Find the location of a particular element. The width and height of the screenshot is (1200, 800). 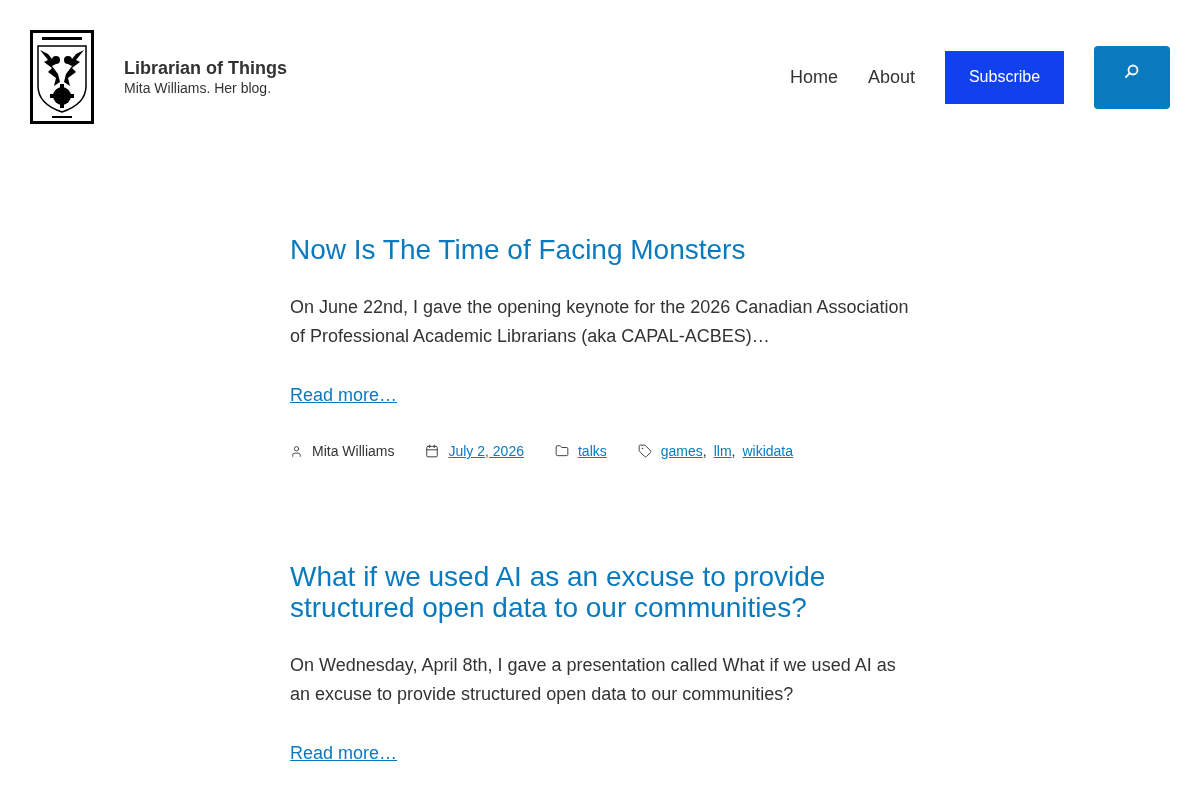

tag-link: llm is located at coordinates (722, 451).